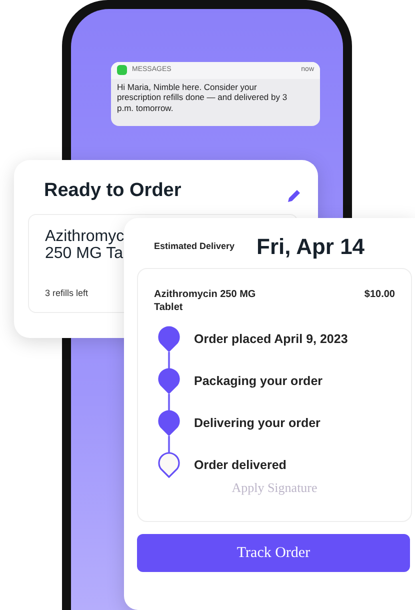 This screenshot has width=415, height=610. I want to click on step-label: Packaging your order, so click(258, 381).